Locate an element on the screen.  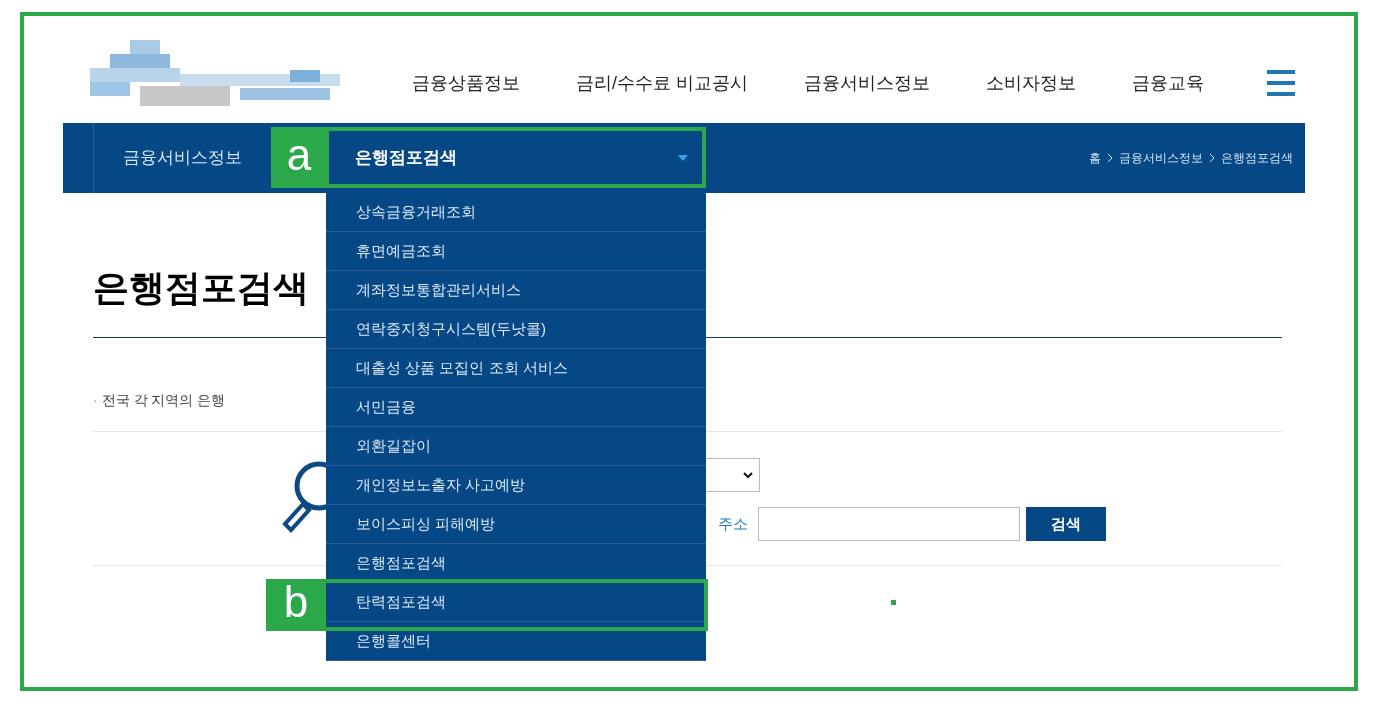
nav-link: 소비자정보 is located at coordinates (1031, 83).